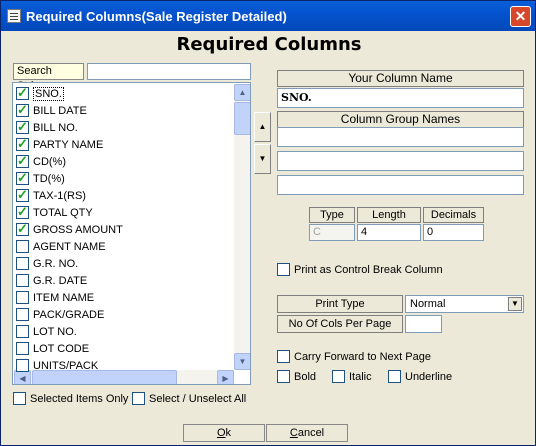 The height and width of the screenshot is (446, 536). Describe the element at coordinates (125, 314) in the screenshot. I see `list-item: PACK/GRADE` at that location.